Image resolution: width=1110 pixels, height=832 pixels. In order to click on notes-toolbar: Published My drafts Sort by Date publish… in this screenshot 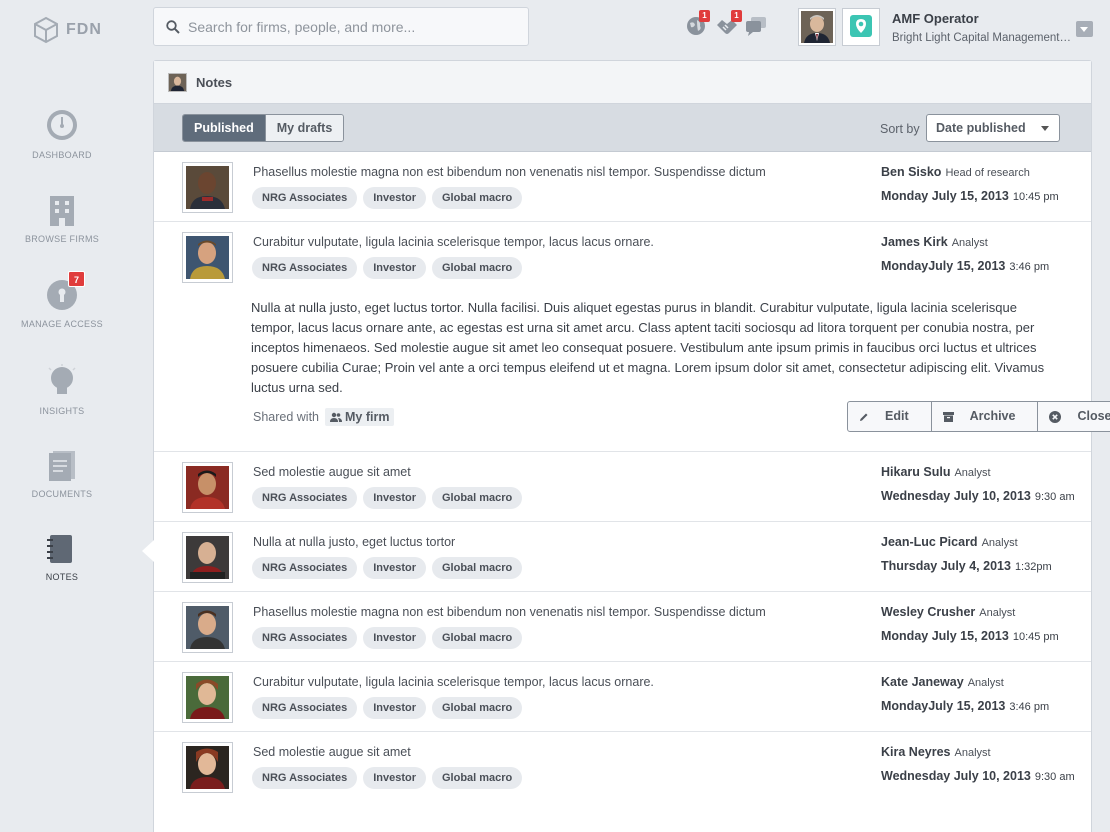, I will do `click(622, 128)`.